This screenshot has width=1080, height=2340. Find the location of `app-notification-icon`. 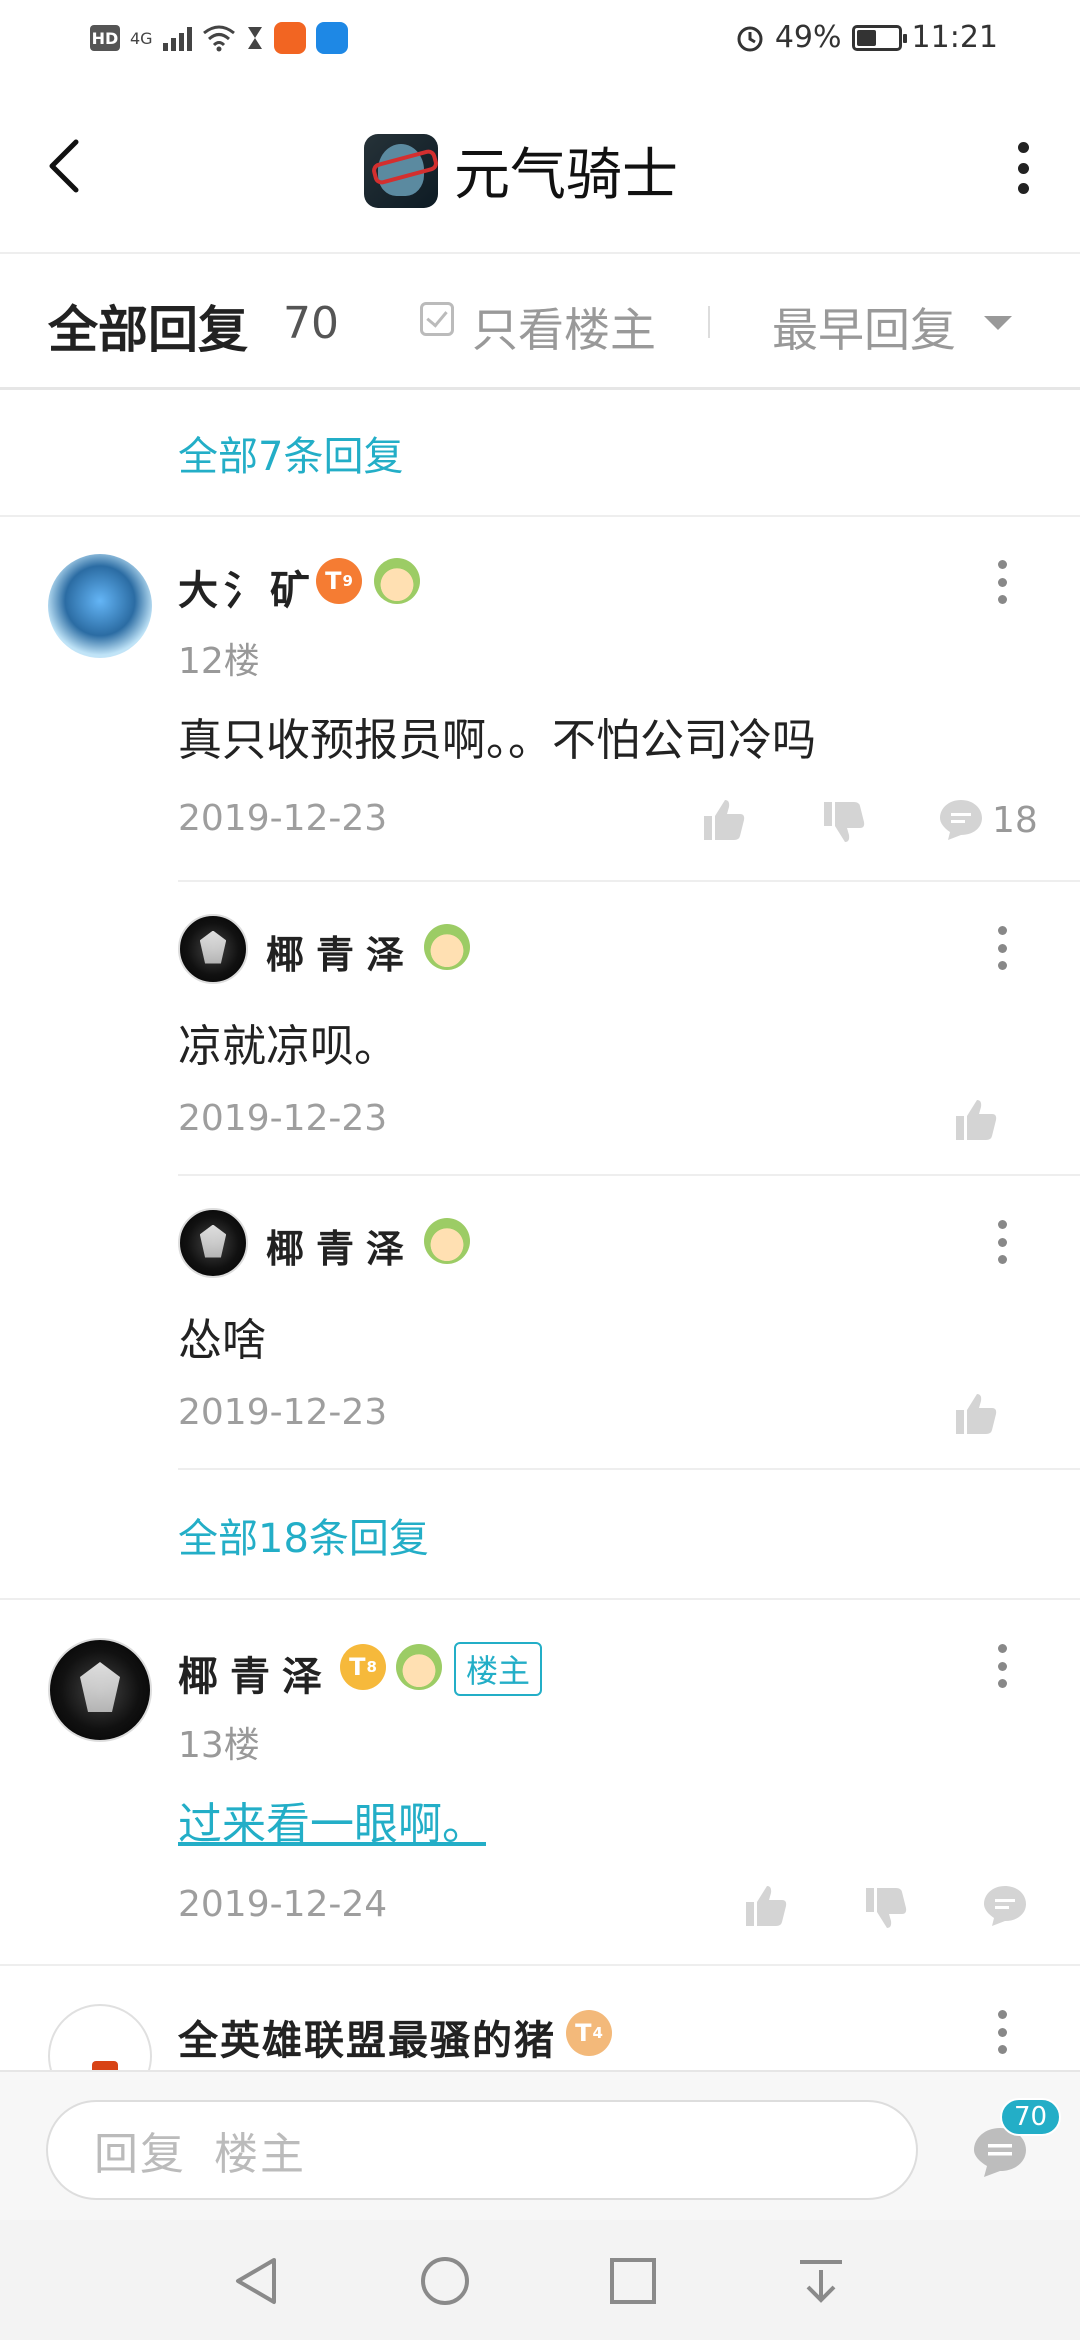

app-notification-icon is located at coordinates (289, 38).